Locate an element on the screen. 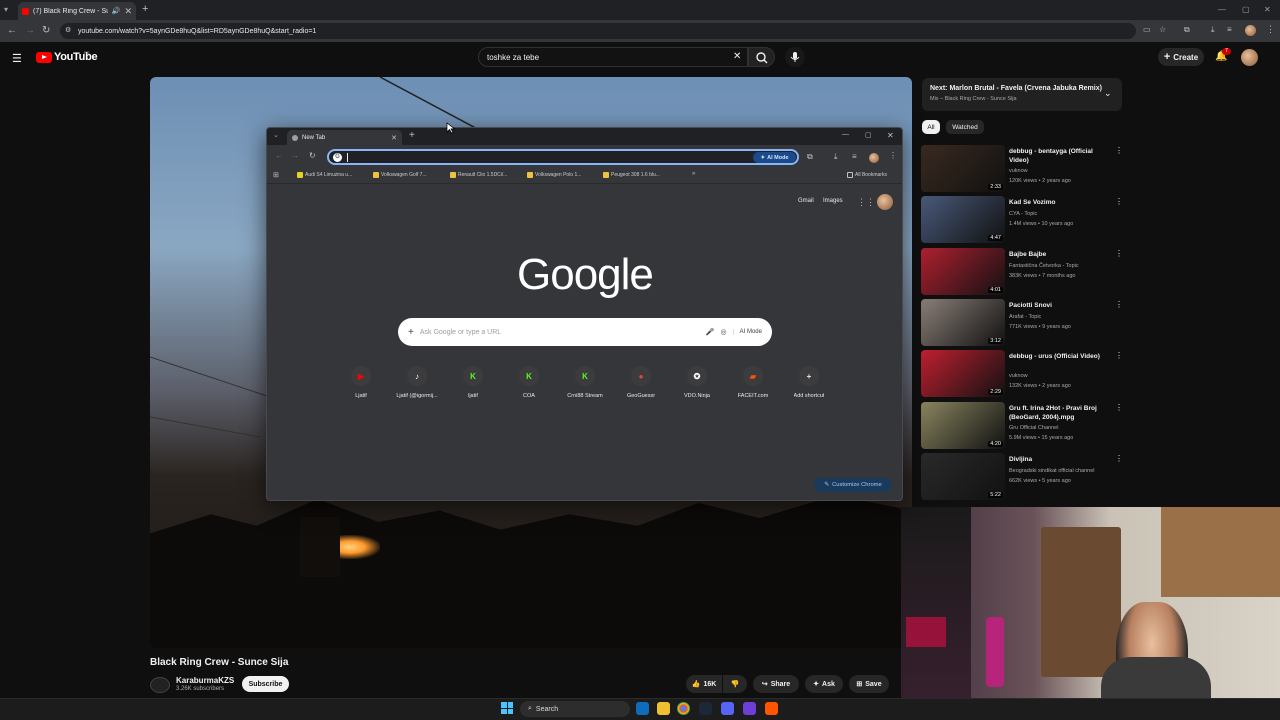  shortcut-tile: + Add shortcut is located at coordinates (809, 382).